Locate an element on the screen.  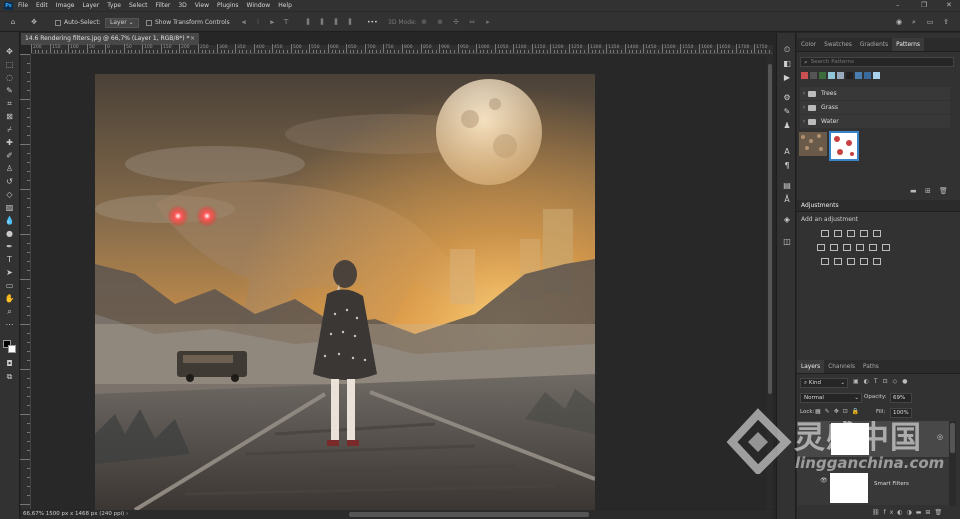
vertical-scroll-thumb is located at coordinates (770, 229).